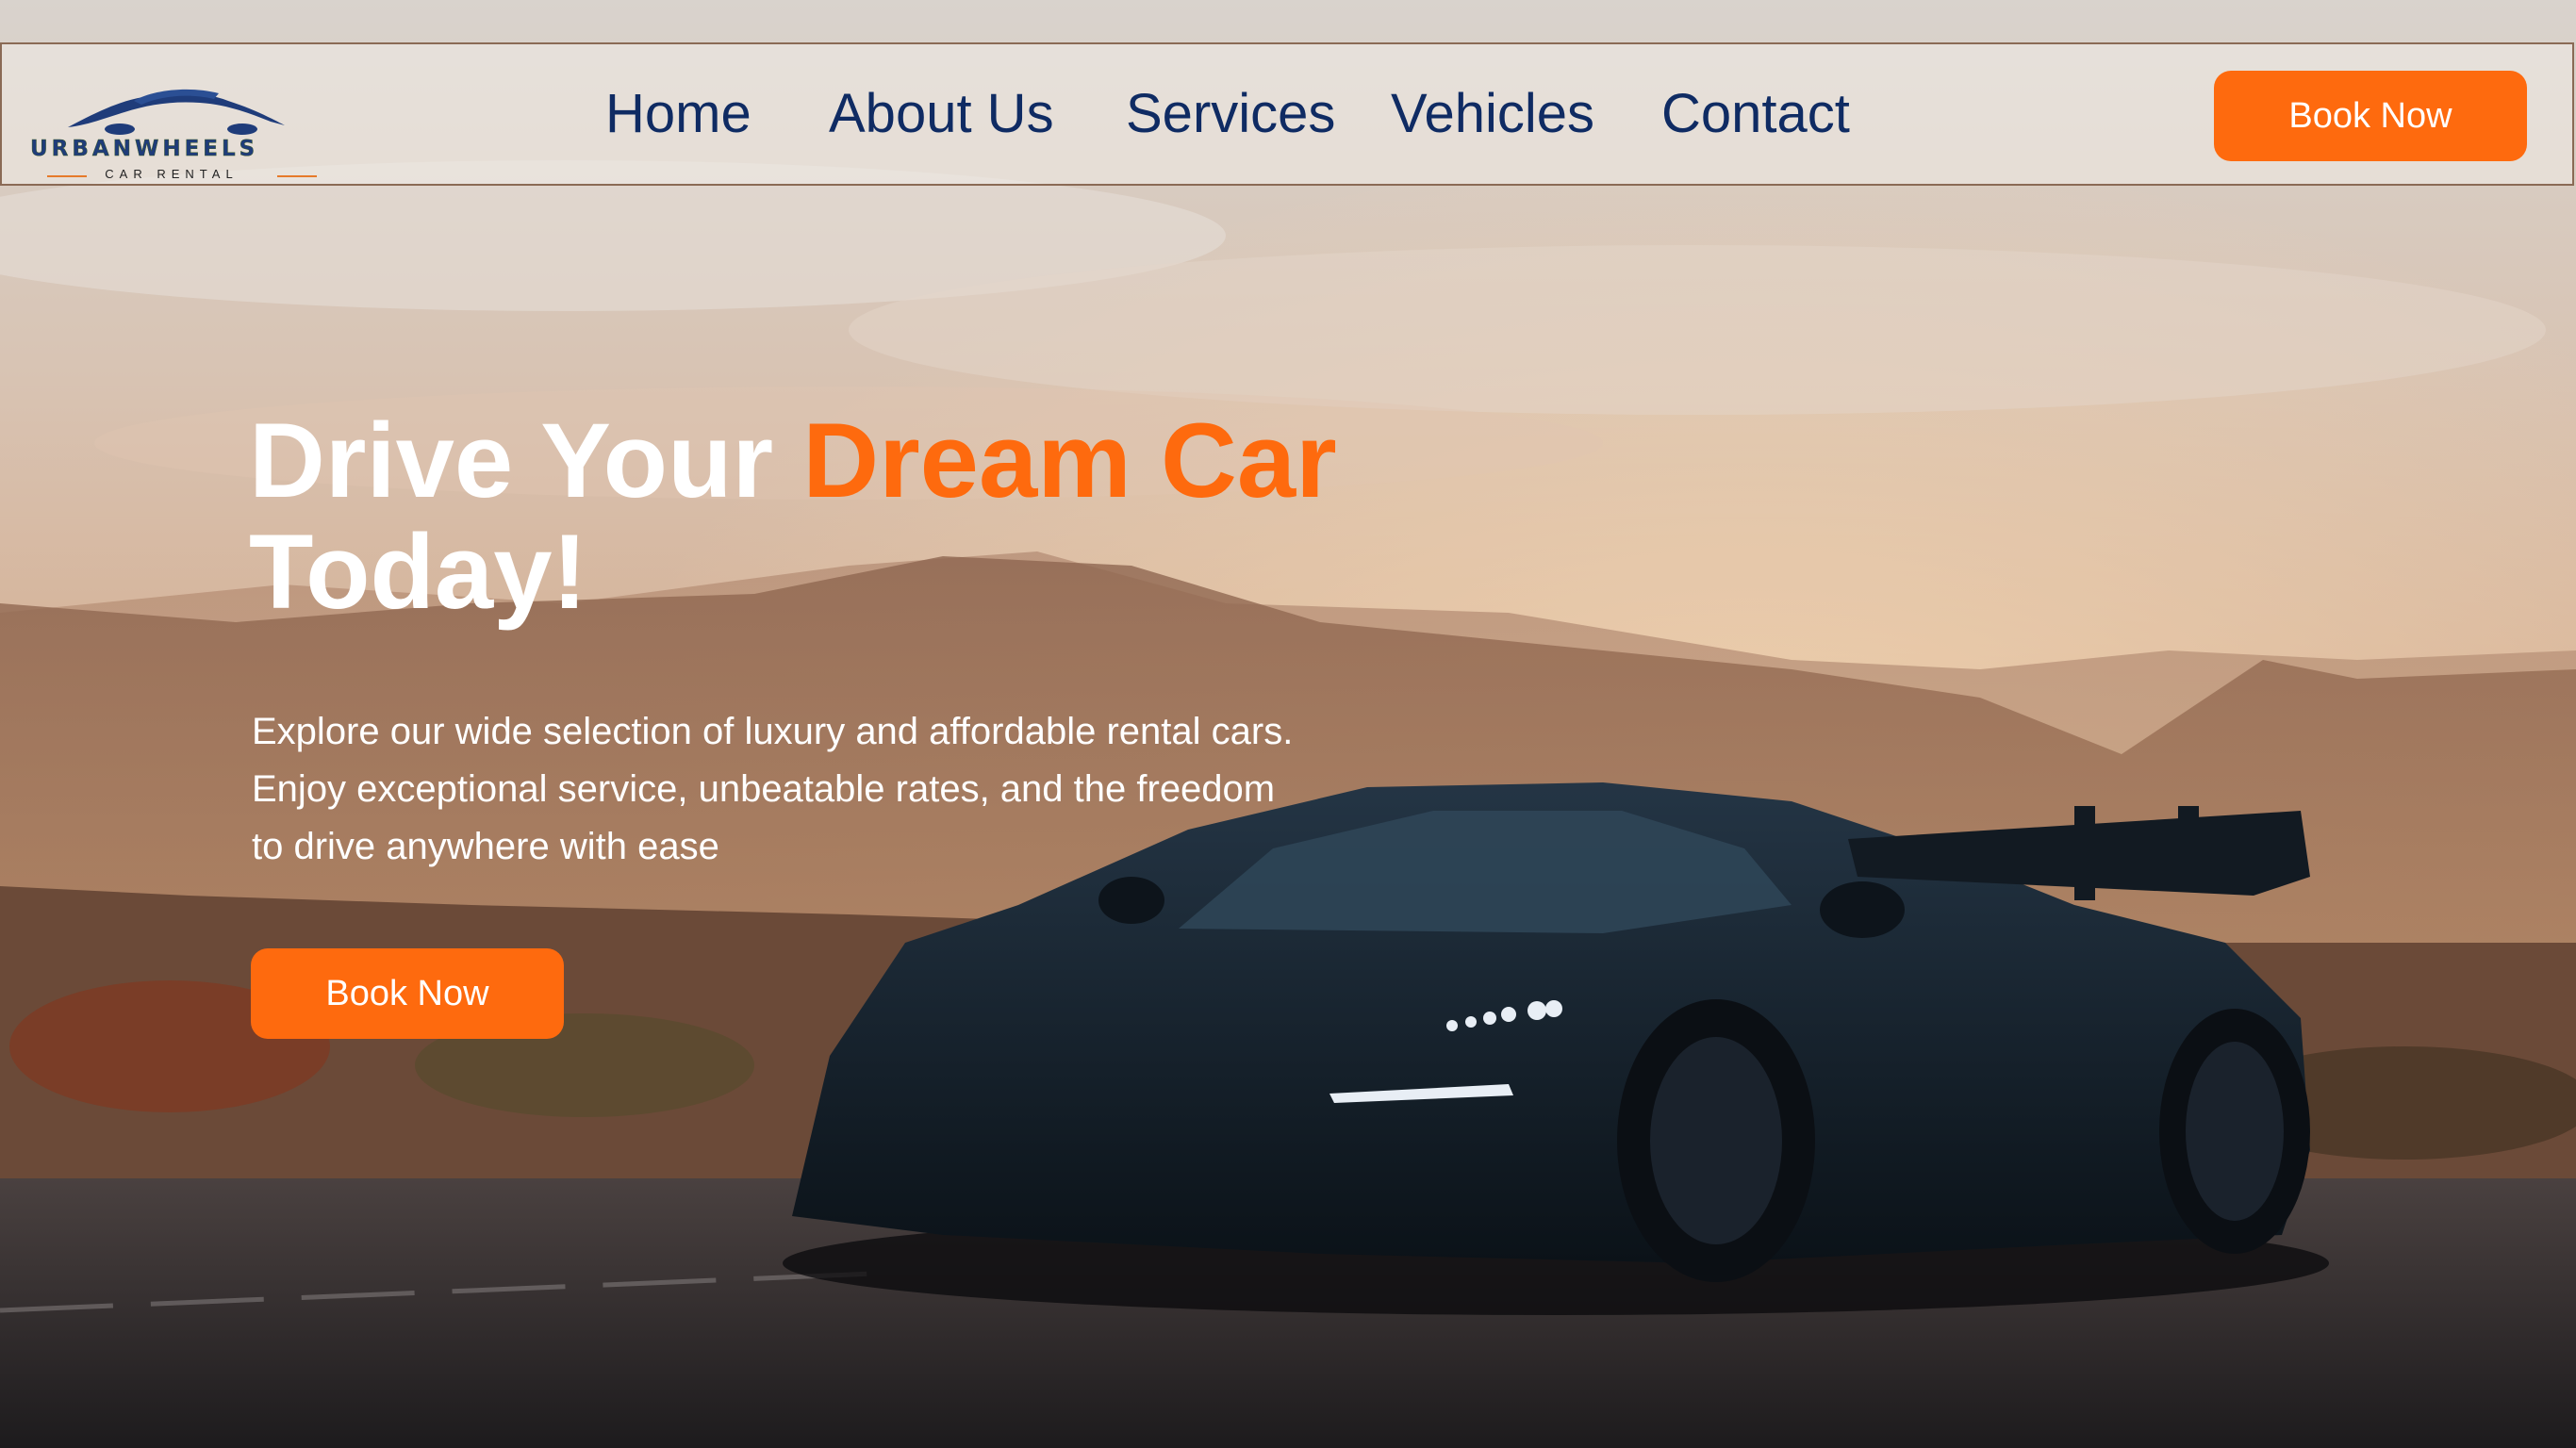 Image resolution: width=2576 pixels, height=1448 pixels. Describe the element at coordinates (2370, 116) in the screenshot. I see `book-now-nav-button: Book Now` at that location.